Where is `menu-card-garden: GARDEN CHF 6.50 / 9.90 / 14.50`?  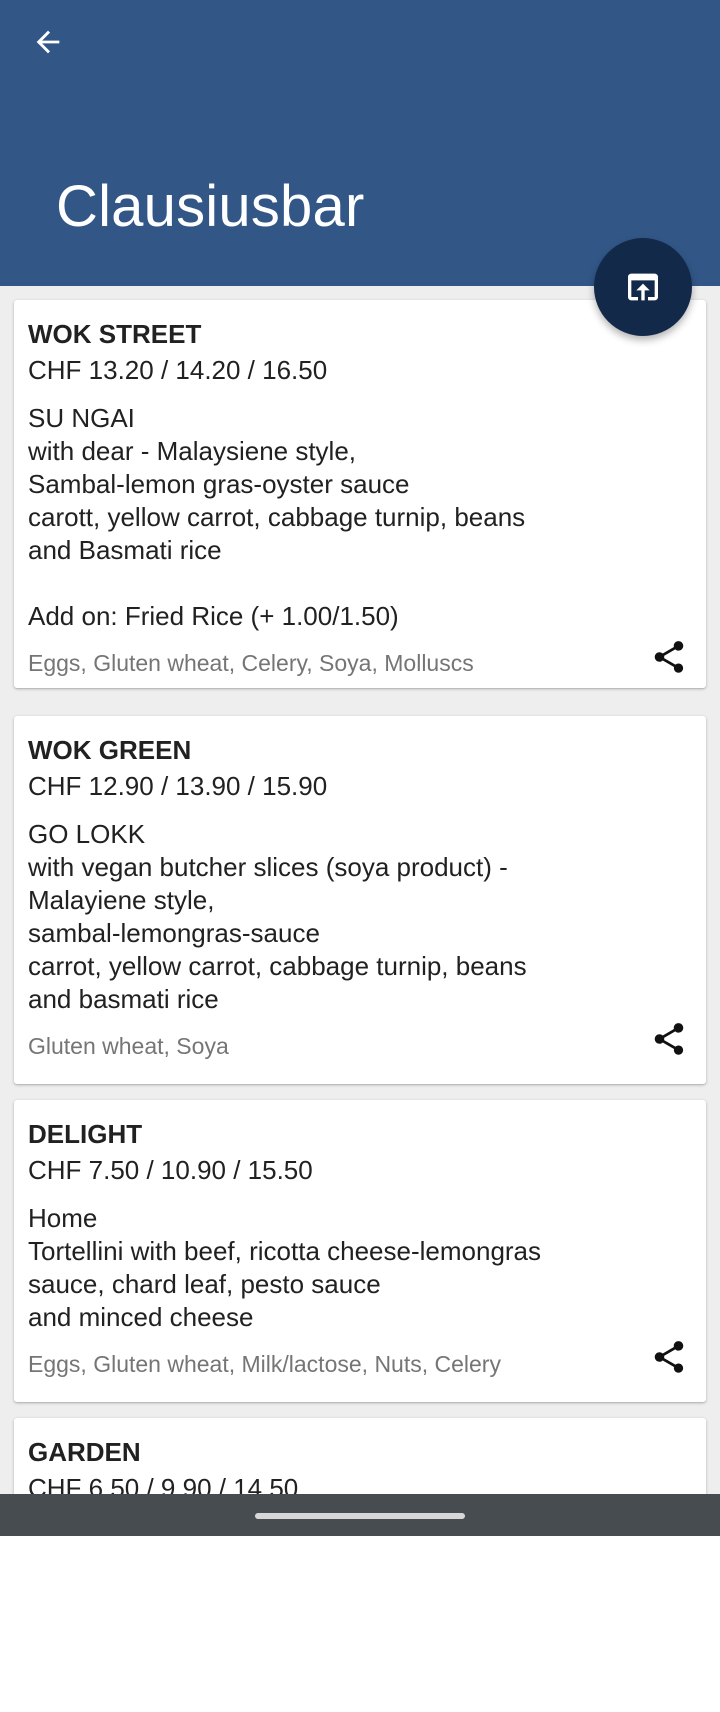 menu-card-garden: GARDEN CHF 6.50 / 9.90 / 14.50 is located at coordinates (360, 1456).